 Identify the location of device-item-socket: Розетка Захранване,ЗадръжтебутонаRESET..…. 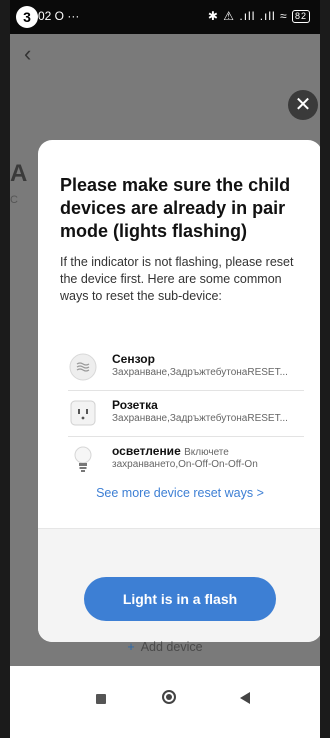
(186, 414).